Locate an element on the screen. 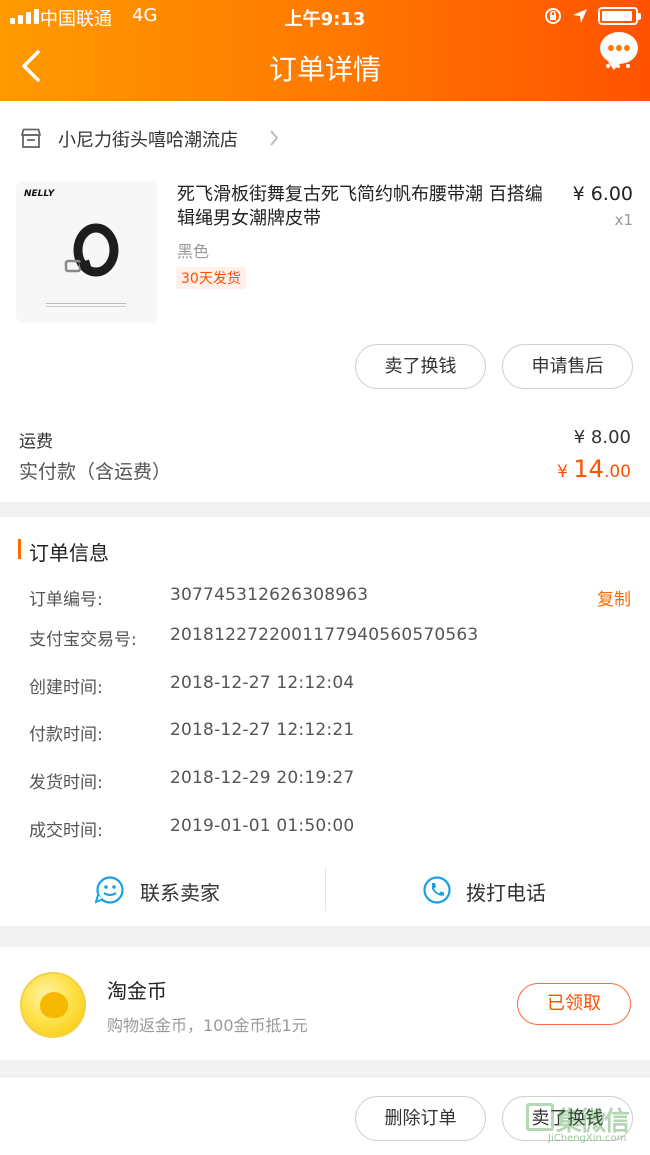  alipay-trade-value: 2018122722001177940560570563 is located at coordinates (324, 635).